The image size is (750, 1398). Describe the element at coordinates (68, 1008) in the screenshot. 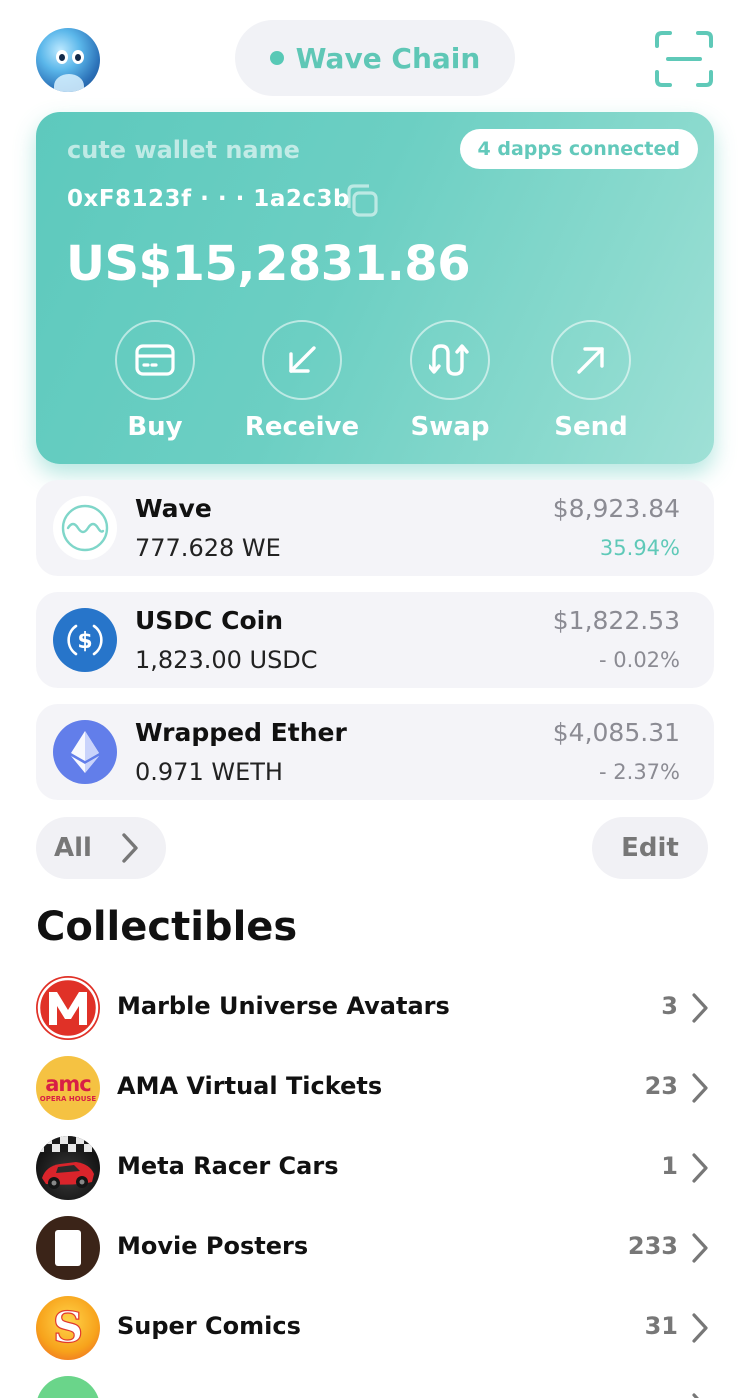

I see `marble-logo-icon` at that location.